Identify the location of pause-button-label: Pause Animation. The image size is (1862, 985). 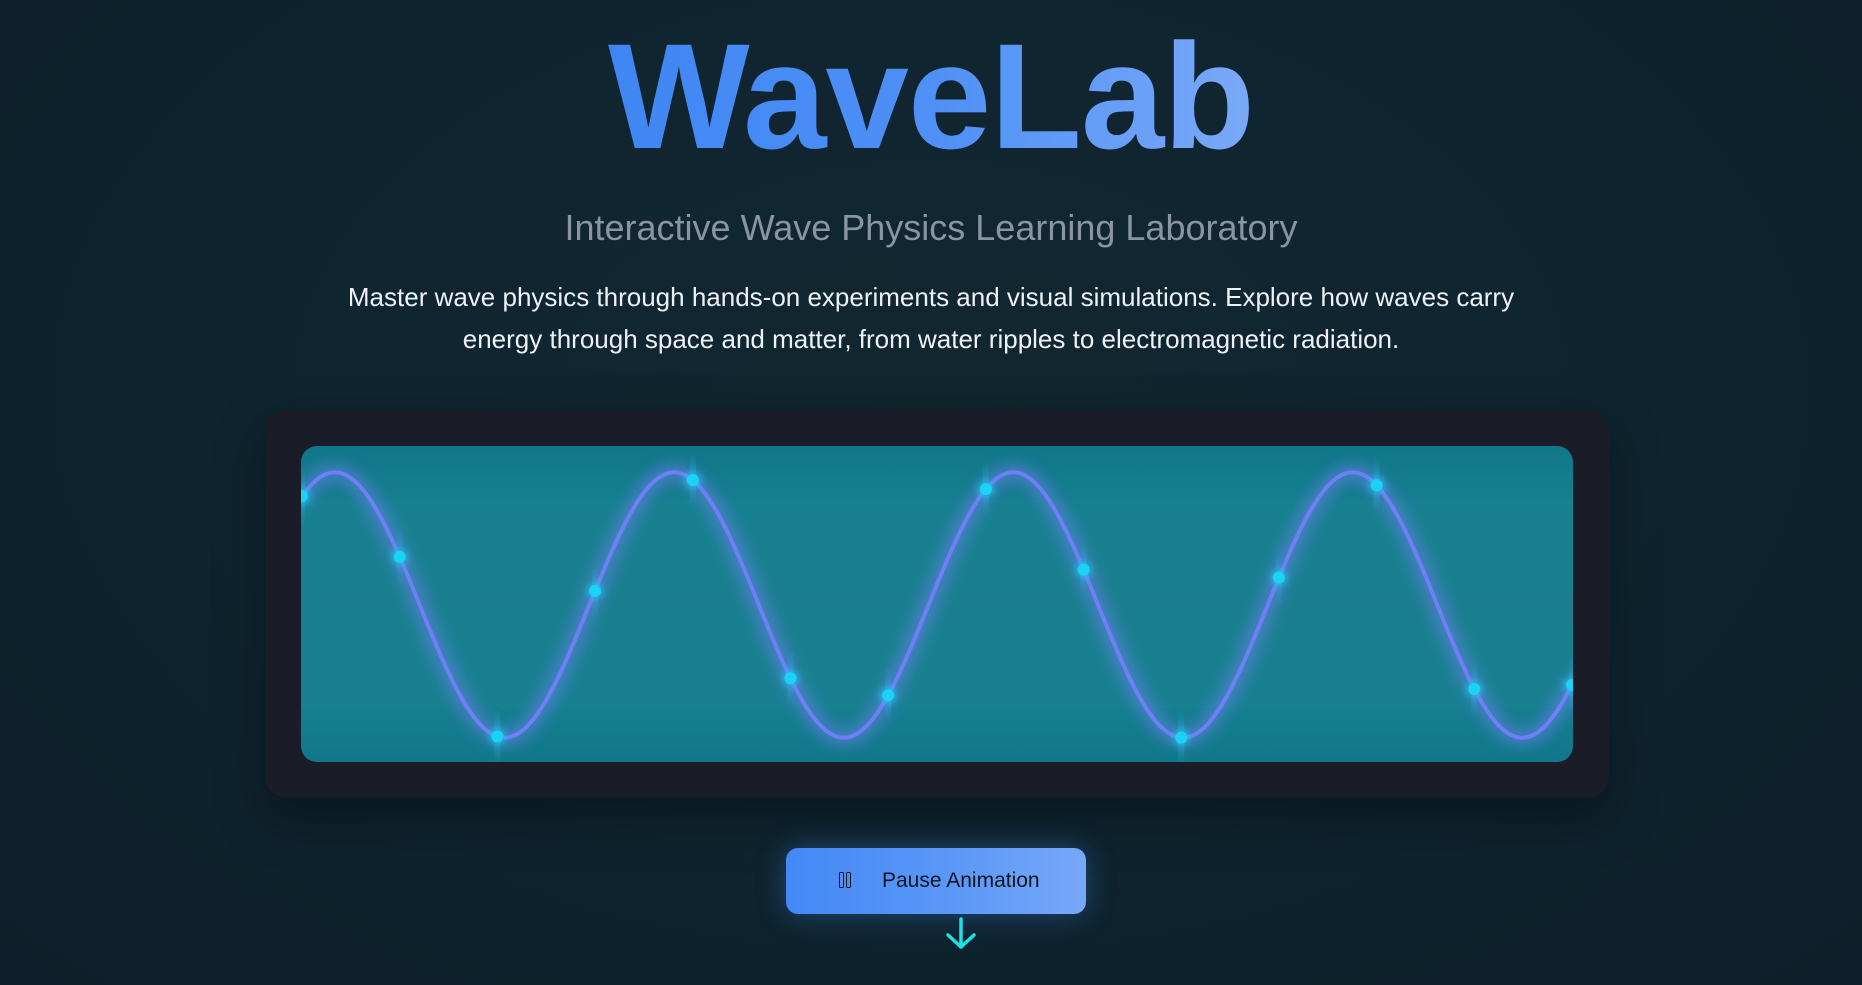
(961, 880).